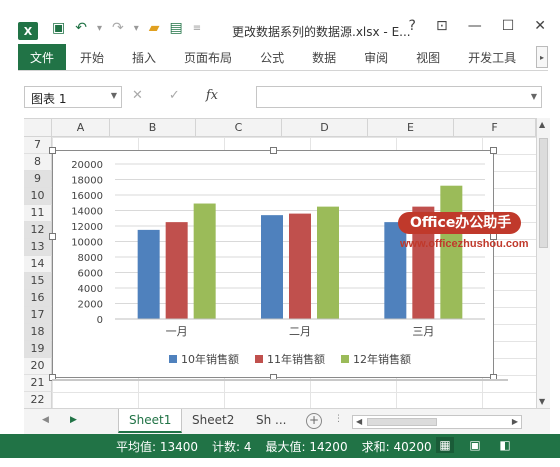 The height and width of the screenshot is (467, 560). I want to click on column-header-f: F, so click(495, 128).